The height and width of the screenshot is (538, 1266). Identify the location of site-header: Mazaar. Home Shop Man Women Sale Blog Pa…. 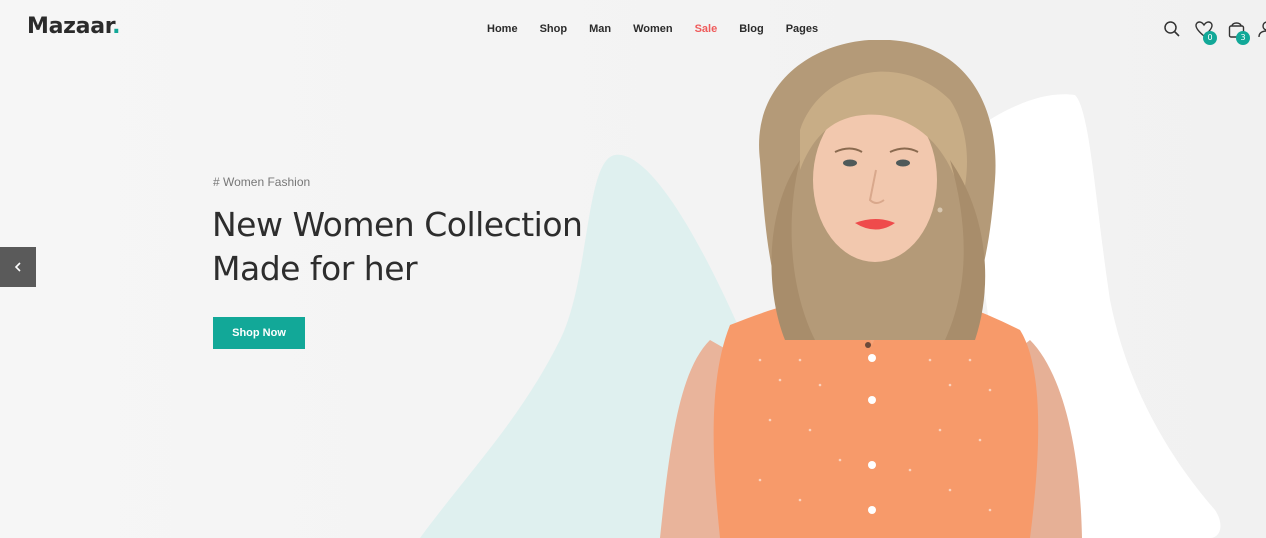
(633, 30).